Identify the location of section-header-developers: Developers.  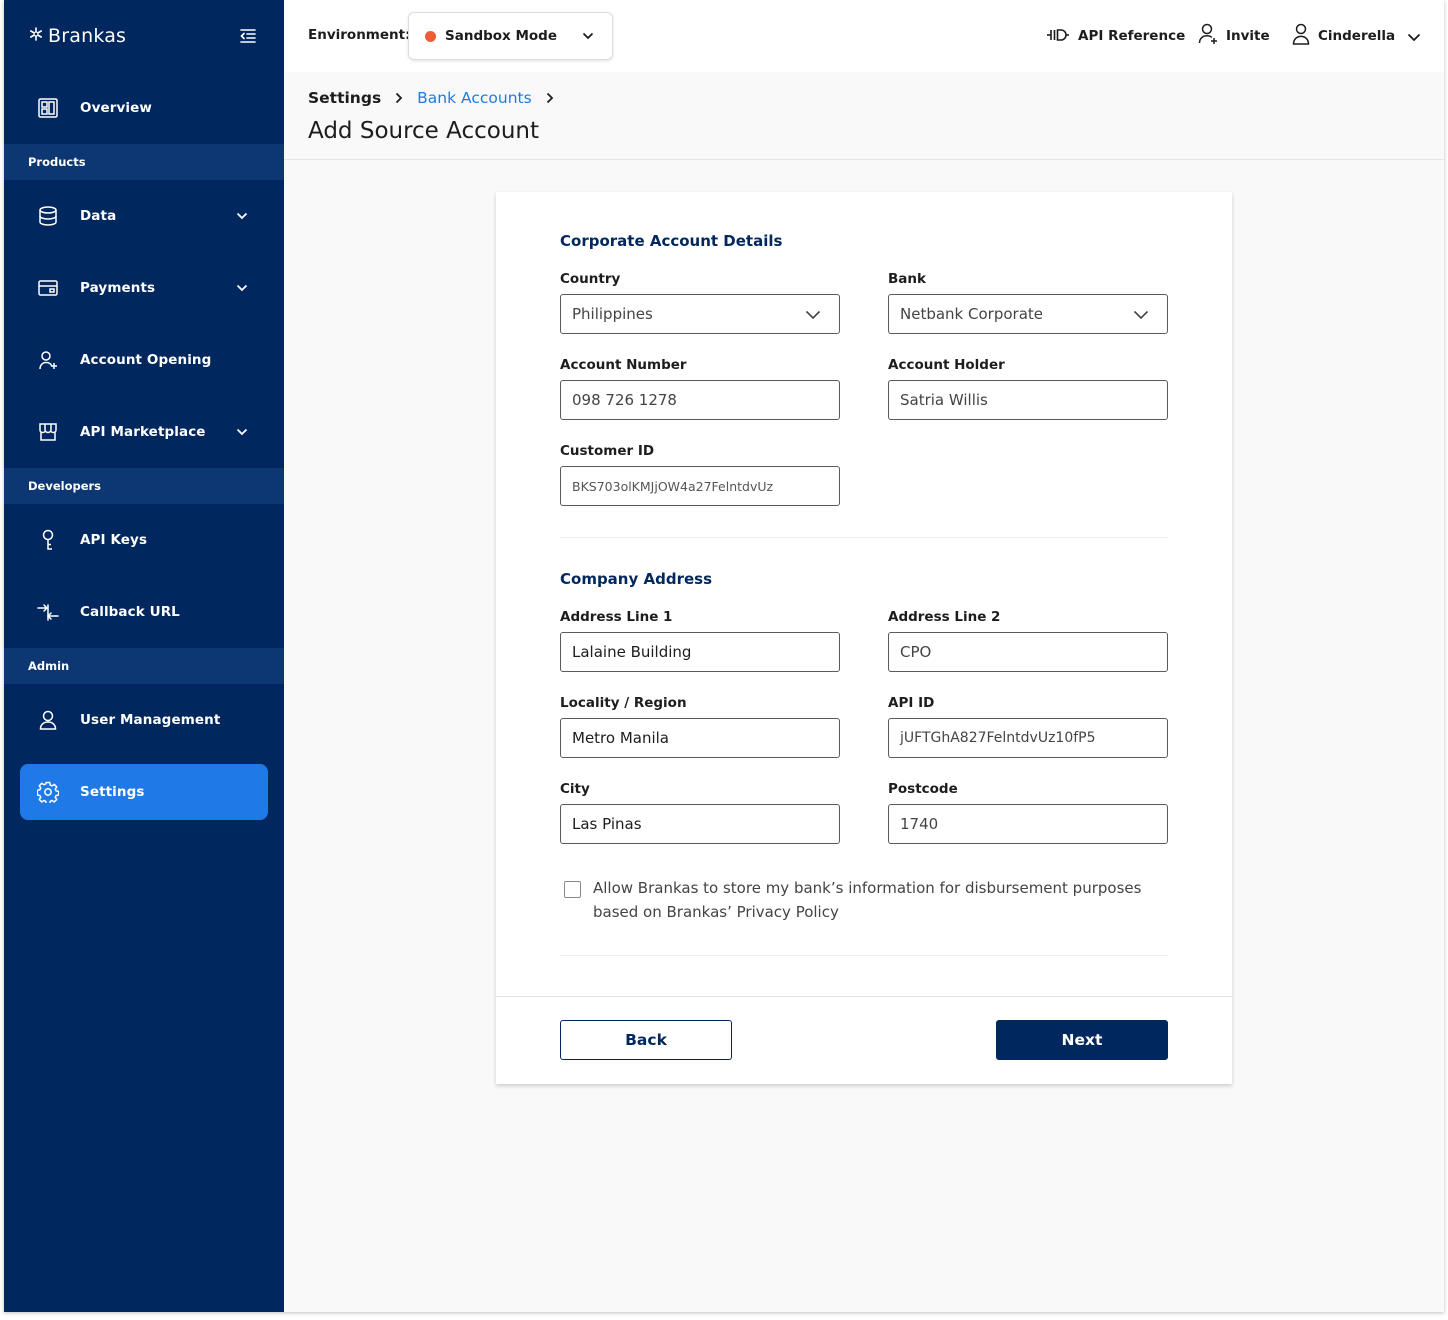
(144, 486).